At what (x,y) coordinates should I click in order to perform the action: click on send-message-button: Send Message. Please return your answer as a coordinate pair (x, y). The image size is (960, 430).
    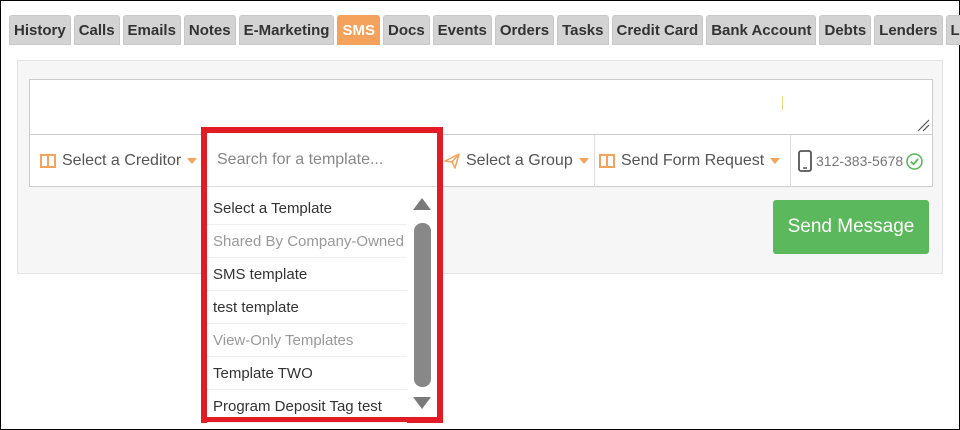
    Looking at the image, I should click on (851, 227).